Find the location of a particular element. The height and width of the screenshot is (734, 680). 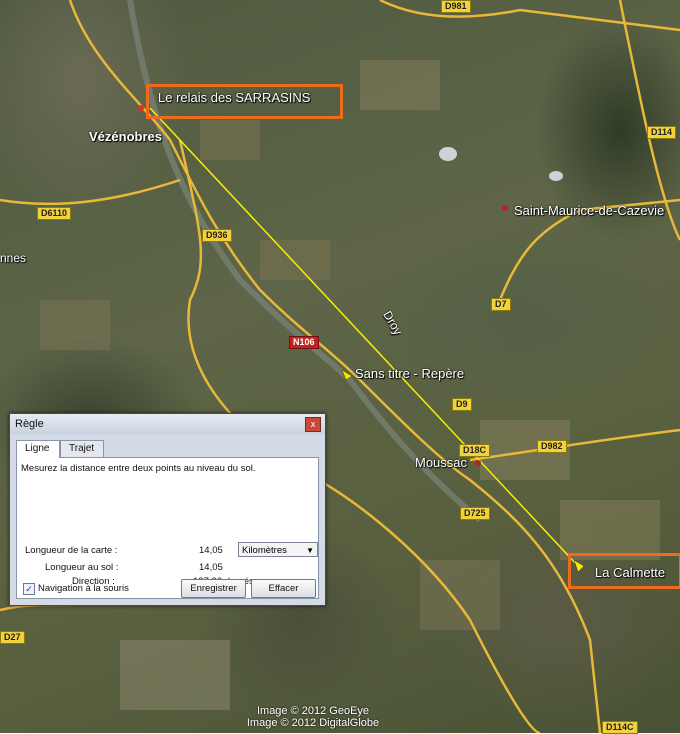

copyright-digitalglobe: Image © 2012 DigitalGlobe is located at coordinates (313, 723).